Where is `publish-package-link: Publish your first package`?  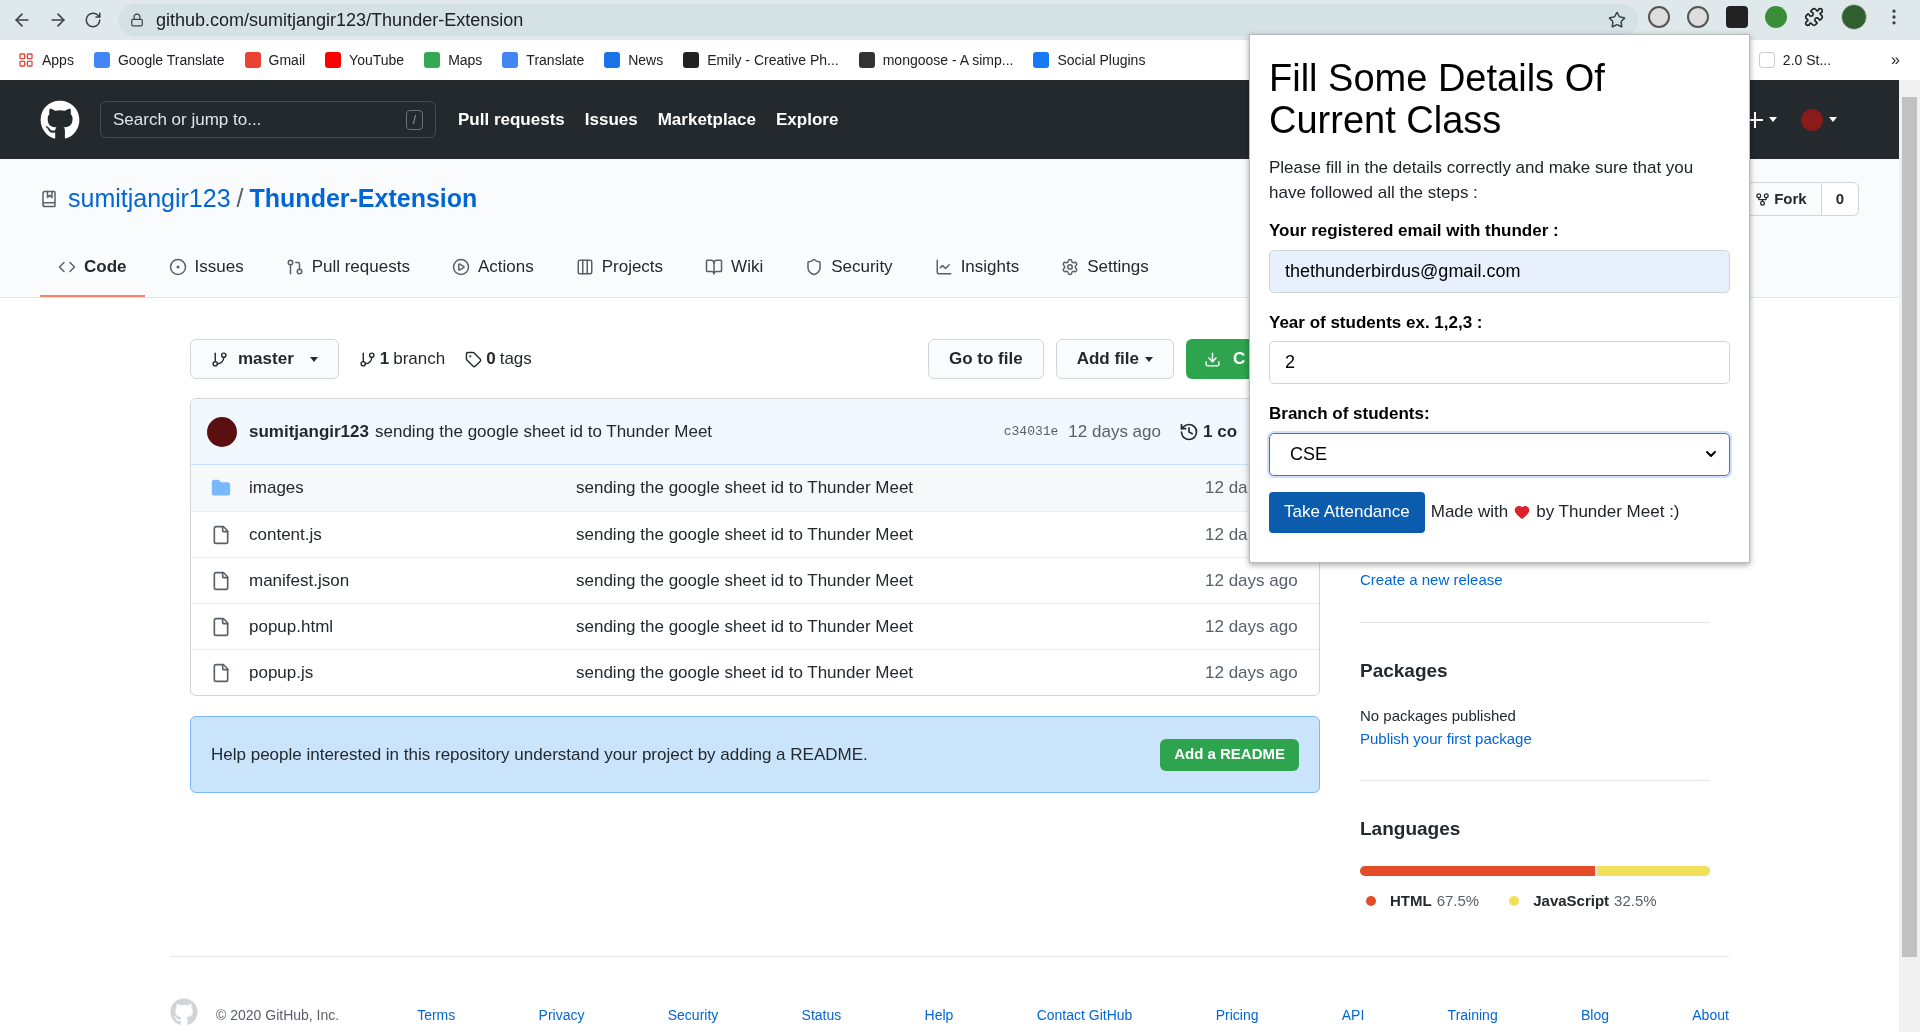 publish-package-link: Publish your first package is located at coordinates (1535, 738).